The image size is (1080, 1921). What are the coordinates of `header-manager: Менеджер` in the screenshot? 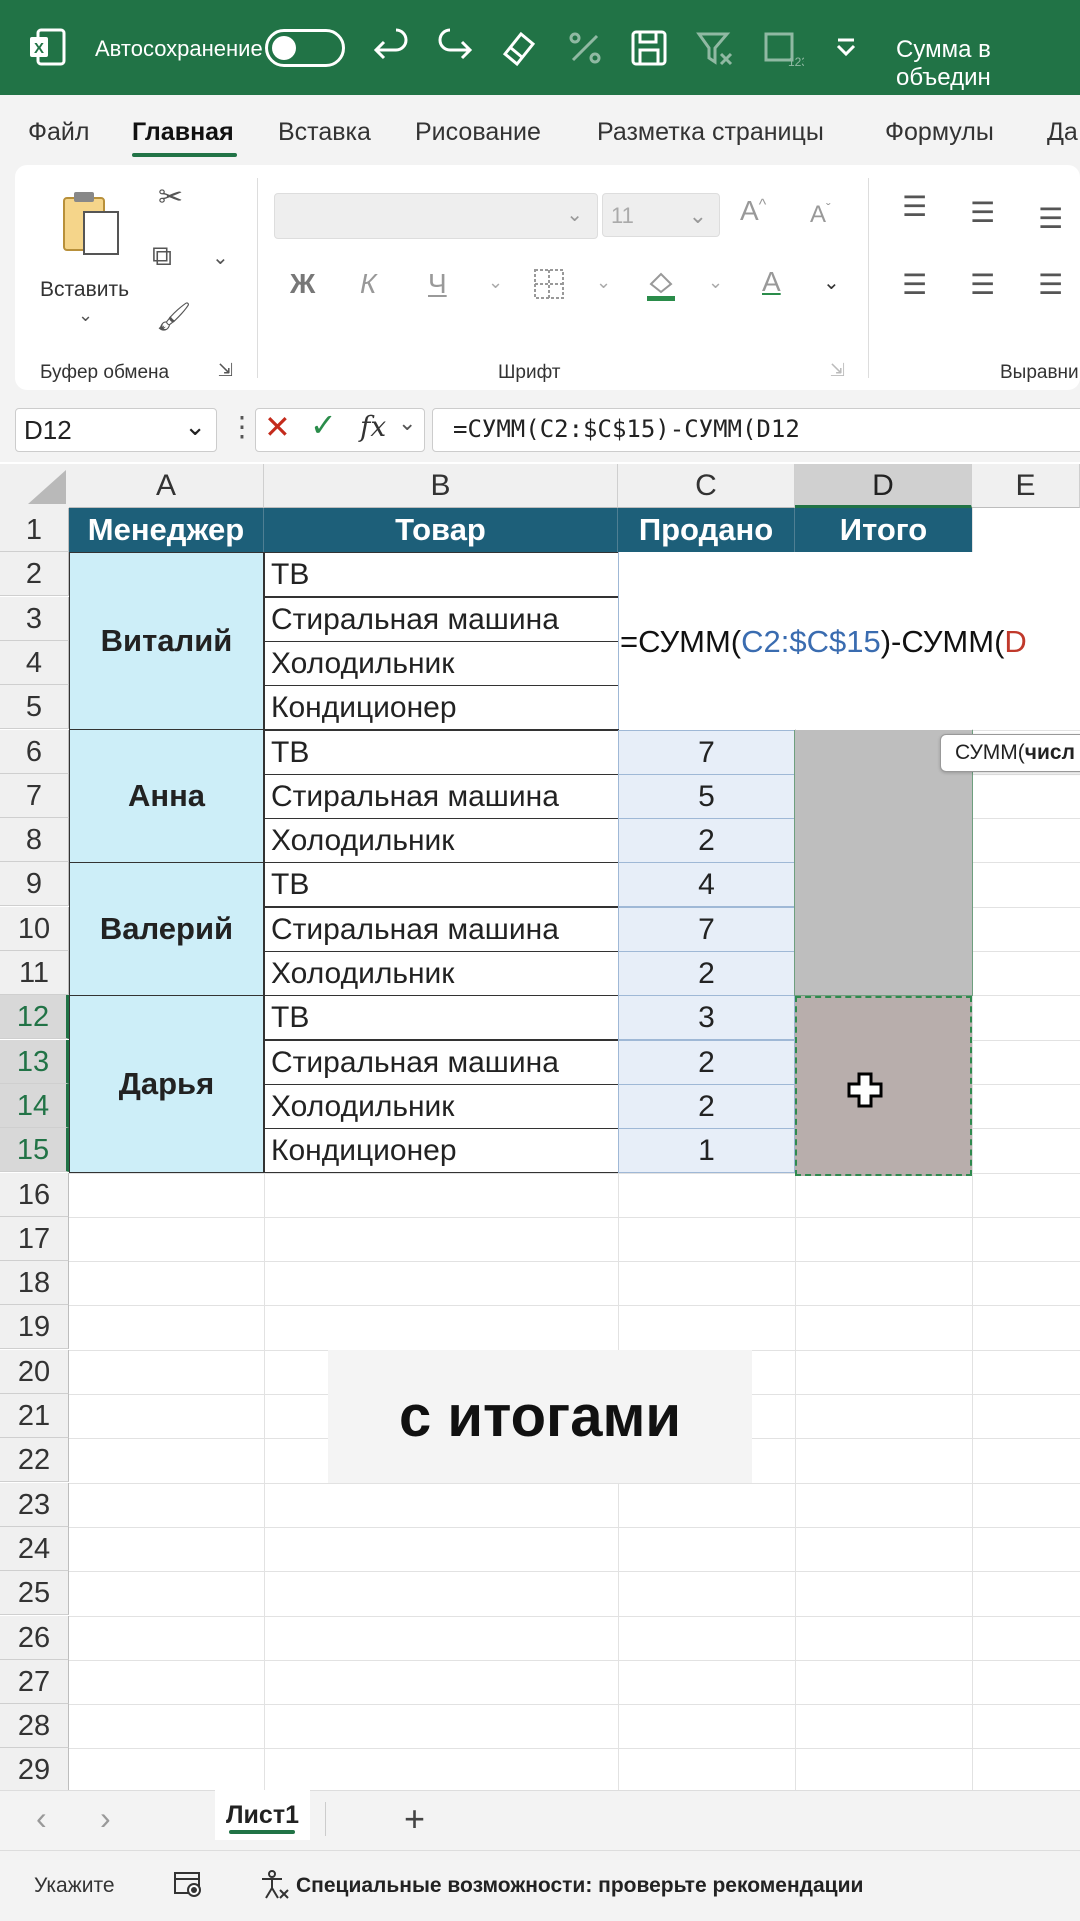 It's located at (166, 530).